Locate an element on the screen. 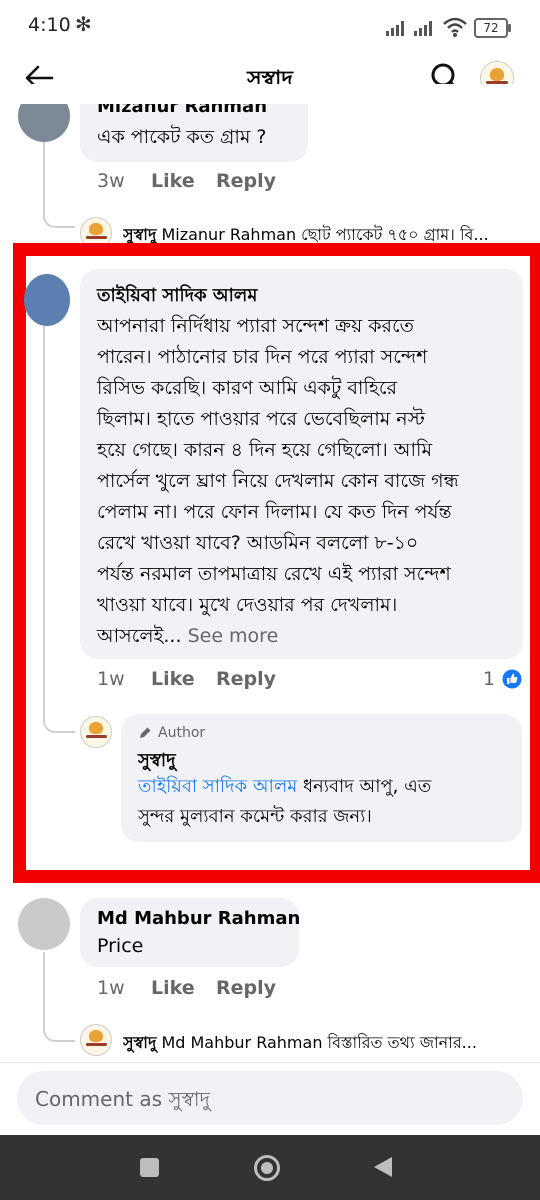 The image size is (540, 1200). comment-line: রিসিভ করেছি। কারণ আমি একটু বাহিরে is located at coordinates (247, 388).